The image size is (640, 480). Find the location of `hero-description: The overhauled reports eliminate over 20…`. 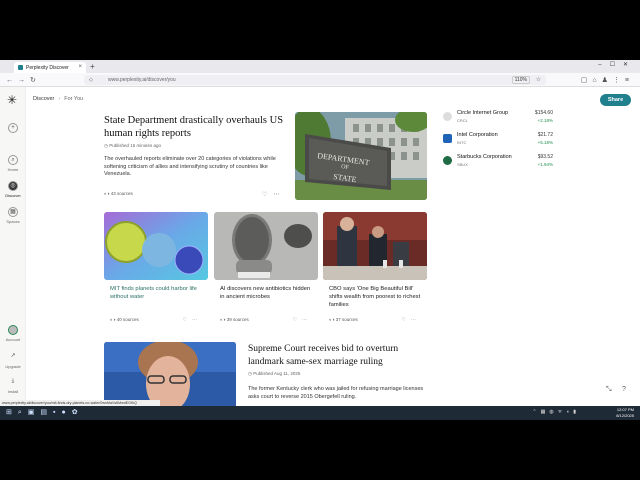

hero-description: The overhauled reports eliminate over 20… is located at coordinates (190, 167).